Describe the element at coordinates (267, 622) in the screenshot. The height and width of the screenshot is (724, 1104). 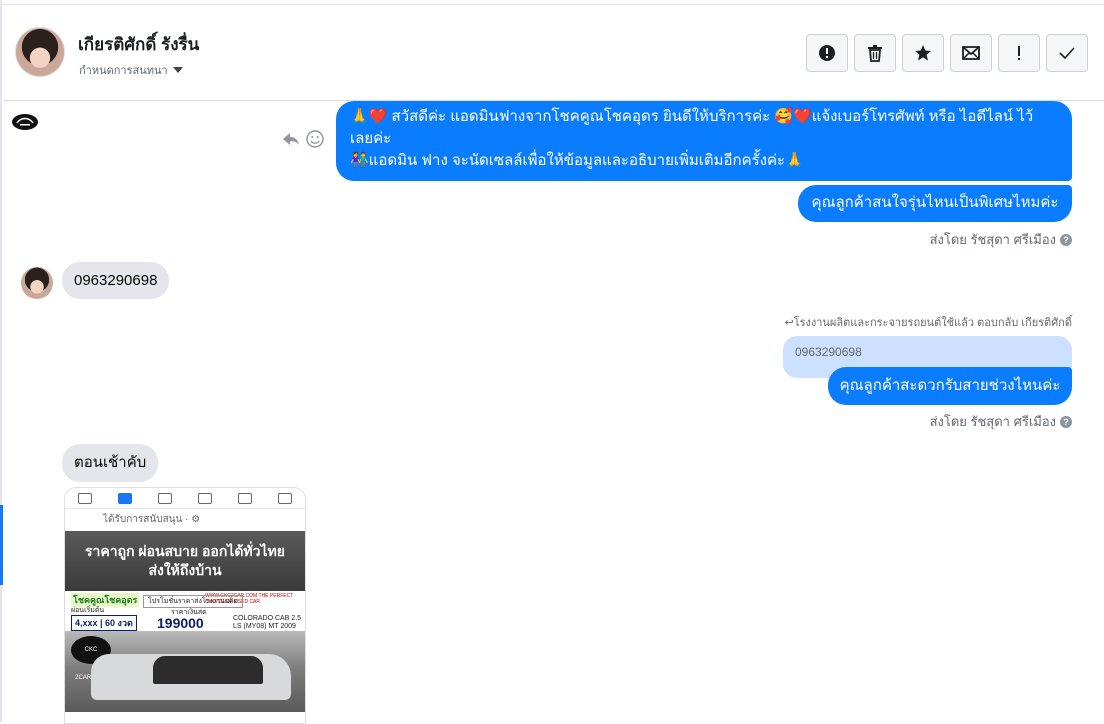
I see `ad-model: COLORADO CAB 2.5 LS (MY08) MT 2009` at that location.